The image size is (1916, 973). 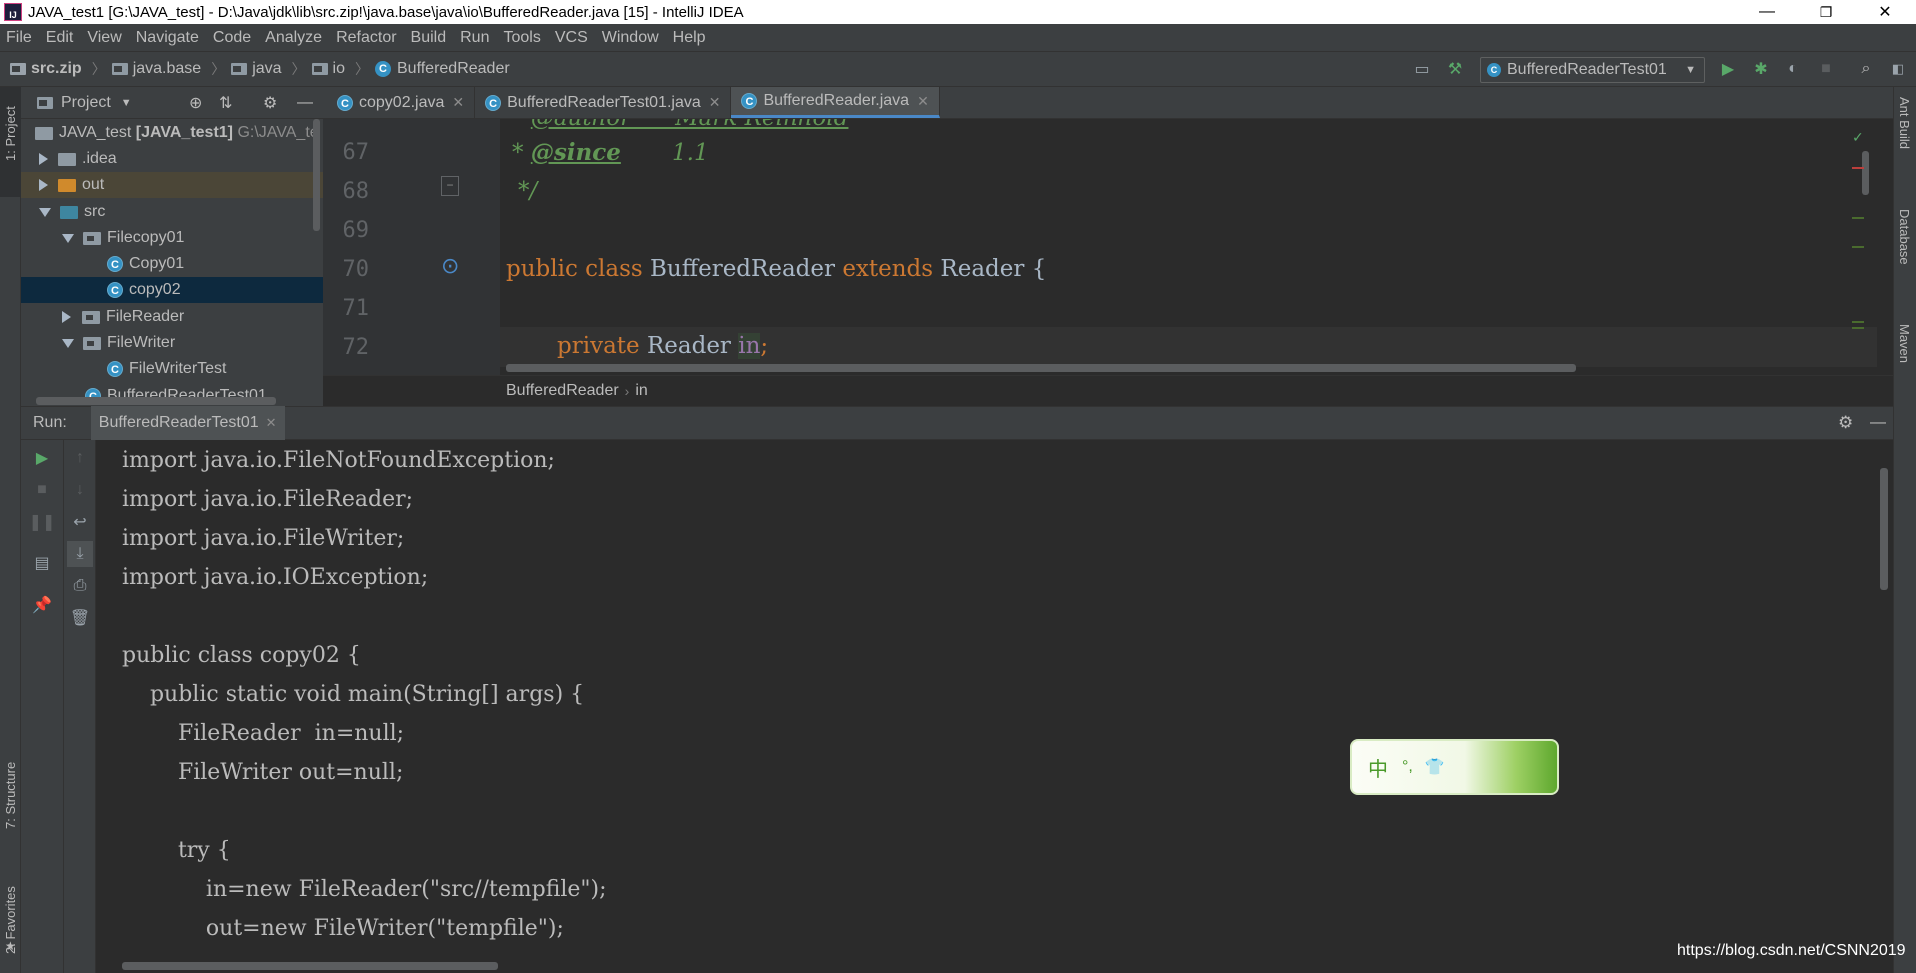 I want to click on menu-view: View, so click(x=104, y=38).